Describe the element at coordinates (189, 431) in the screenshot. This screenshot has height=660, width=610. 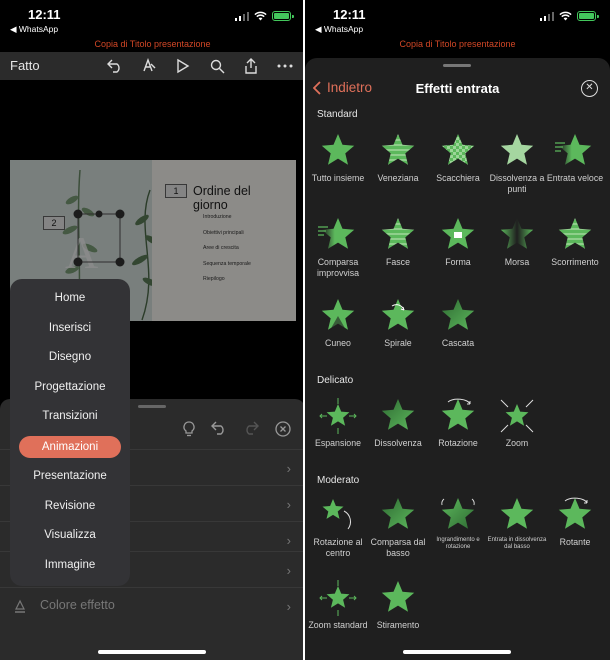
I see `lightbulb-icon` at that location.